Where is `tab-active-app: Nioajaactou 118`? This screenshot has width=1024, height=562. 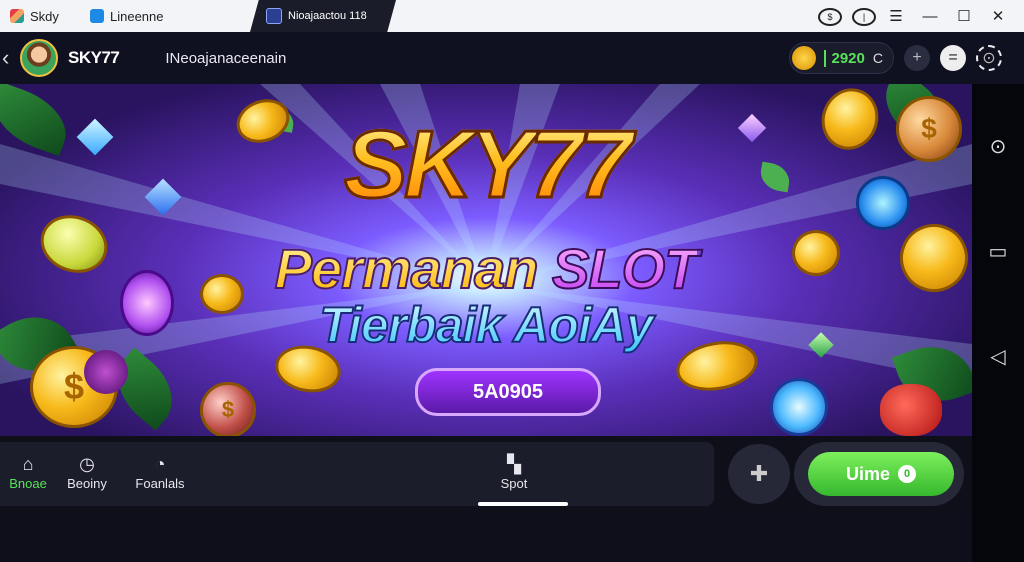
tab-active-app: Nioajaactou 118 is located at coordinates (323, 16).